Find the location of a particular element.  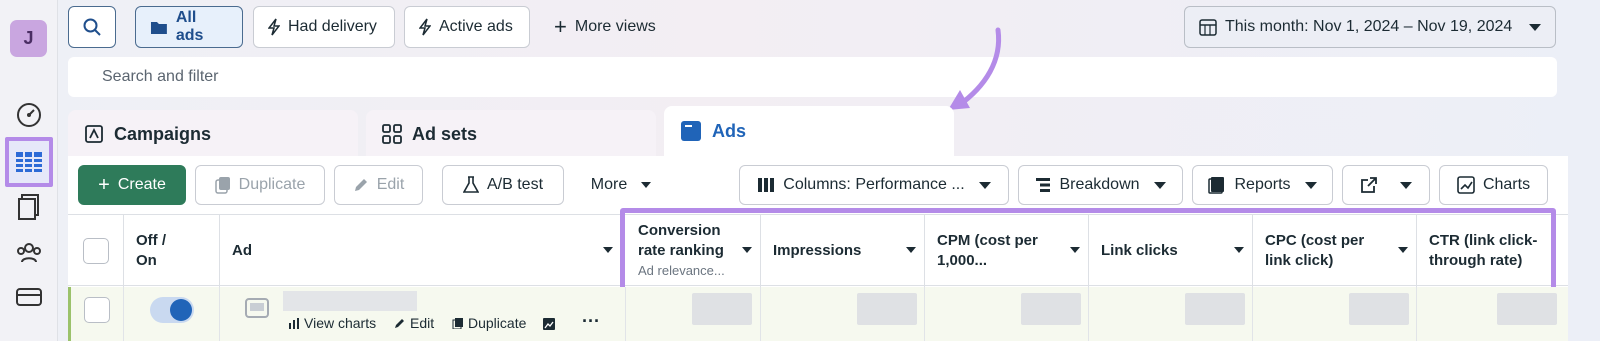

duplicate-label: Duplicate is located at coordinates (272, 184).